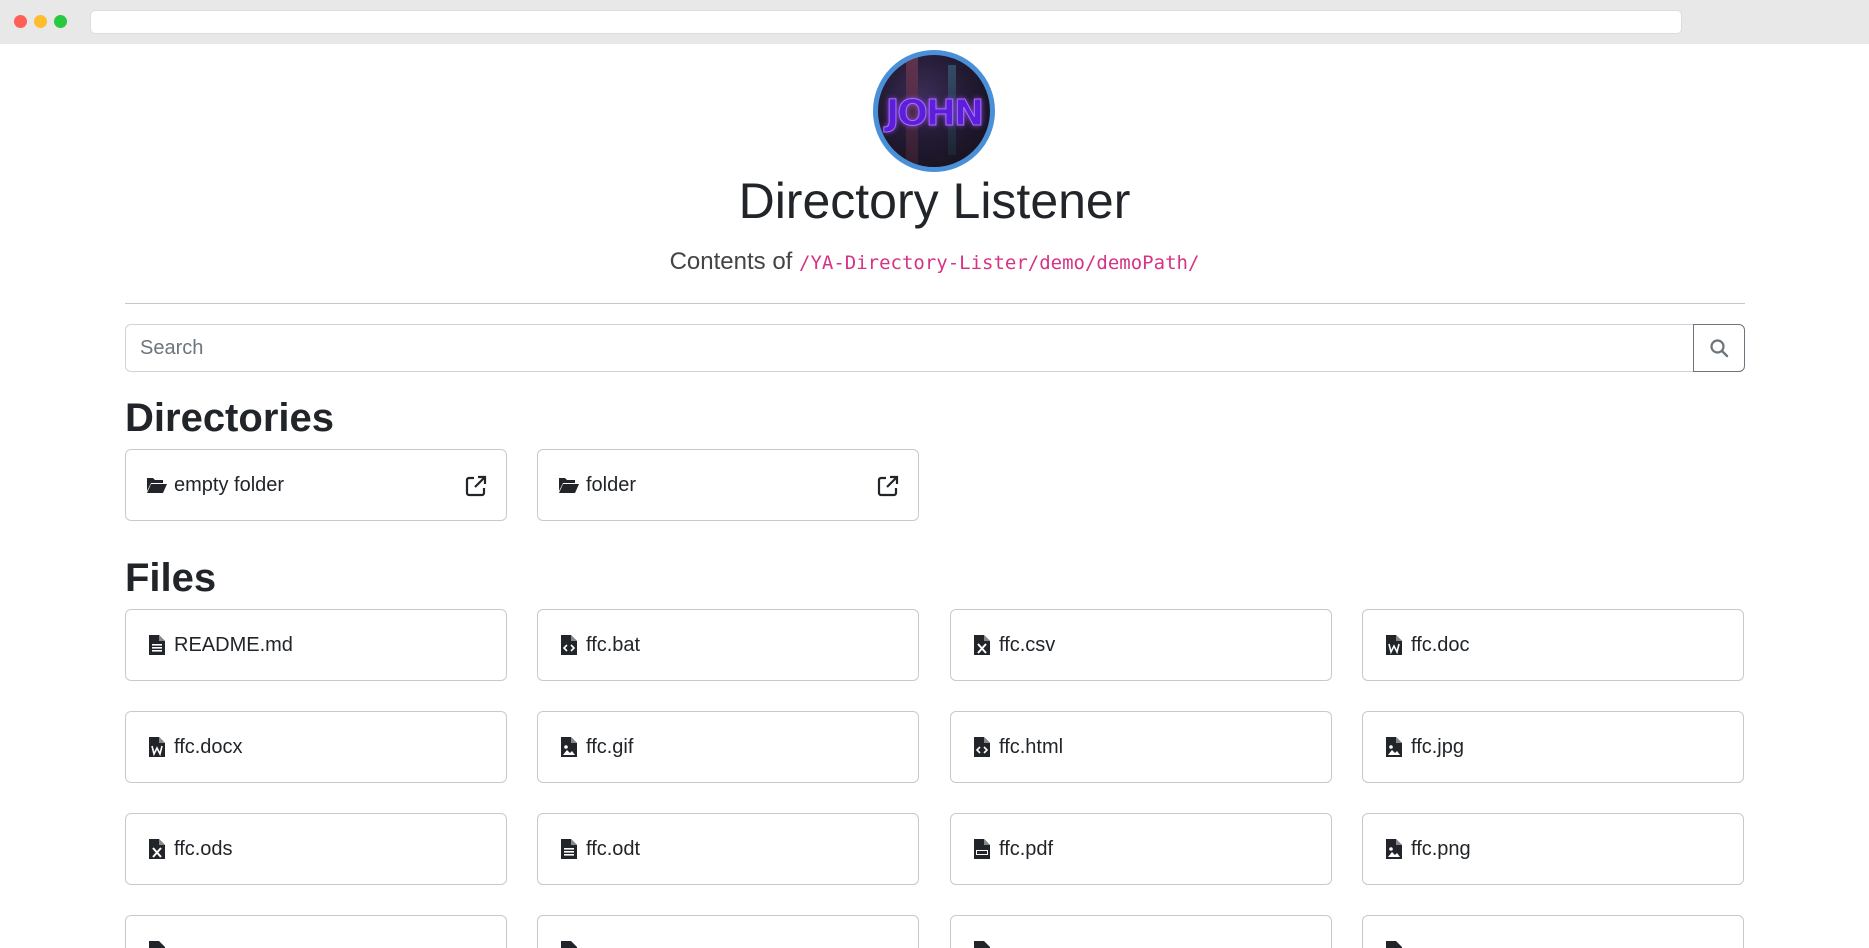  Describe the element at coordinates (229, 418) in the screenshot. I see `directories-heading: Directories` at that location.